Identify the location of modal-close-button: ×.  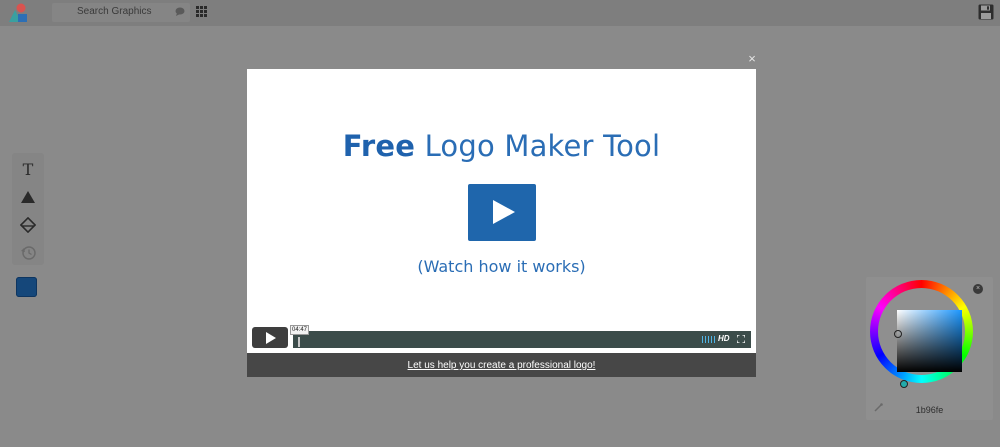
(752, 59).